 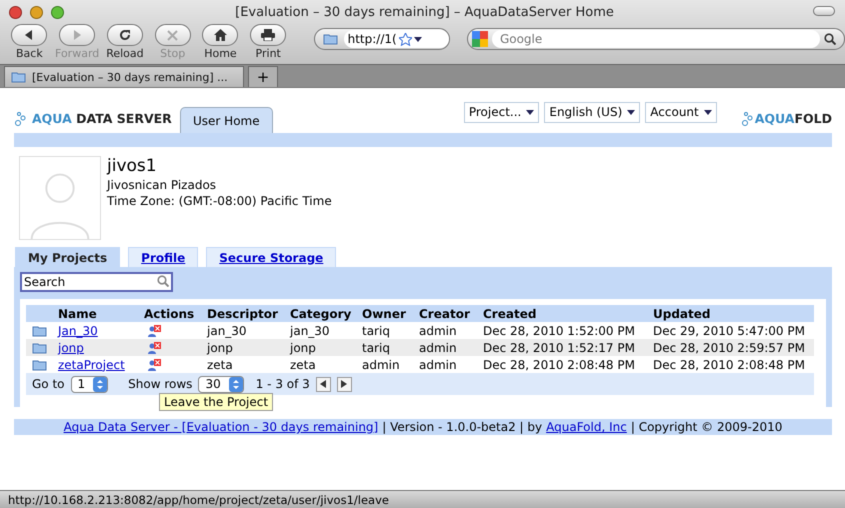 I want to click on close-button, so click(x=15, y=12).